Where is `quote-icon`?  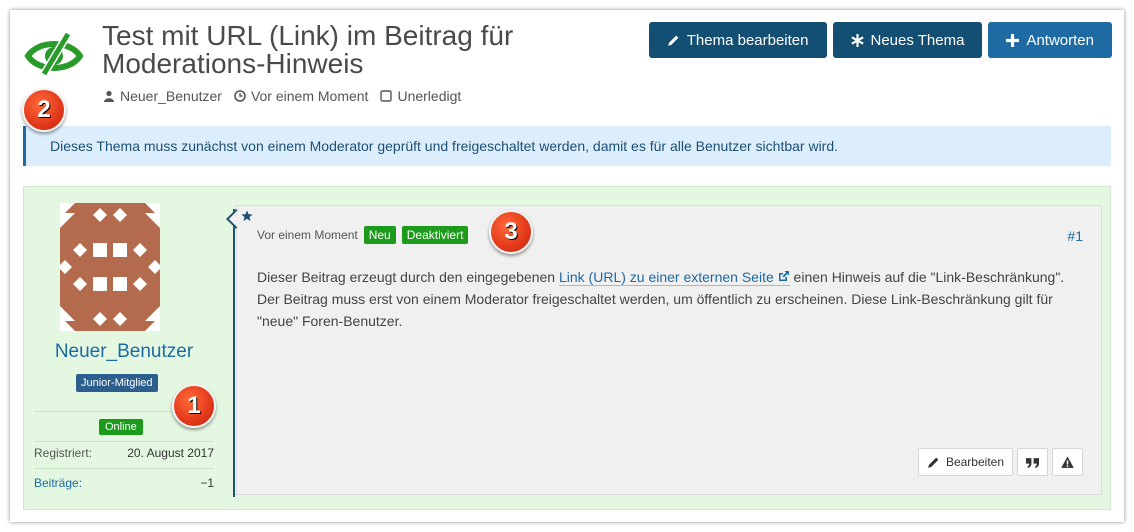 quote-icon is located at coordinates (1032, 462).